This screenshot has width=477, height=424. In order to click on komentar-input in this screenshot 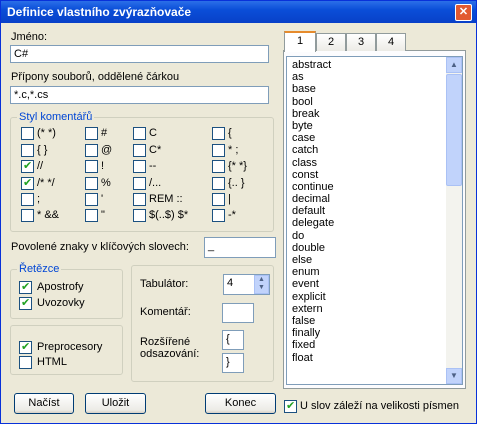, I will do `click(238, 313)`.